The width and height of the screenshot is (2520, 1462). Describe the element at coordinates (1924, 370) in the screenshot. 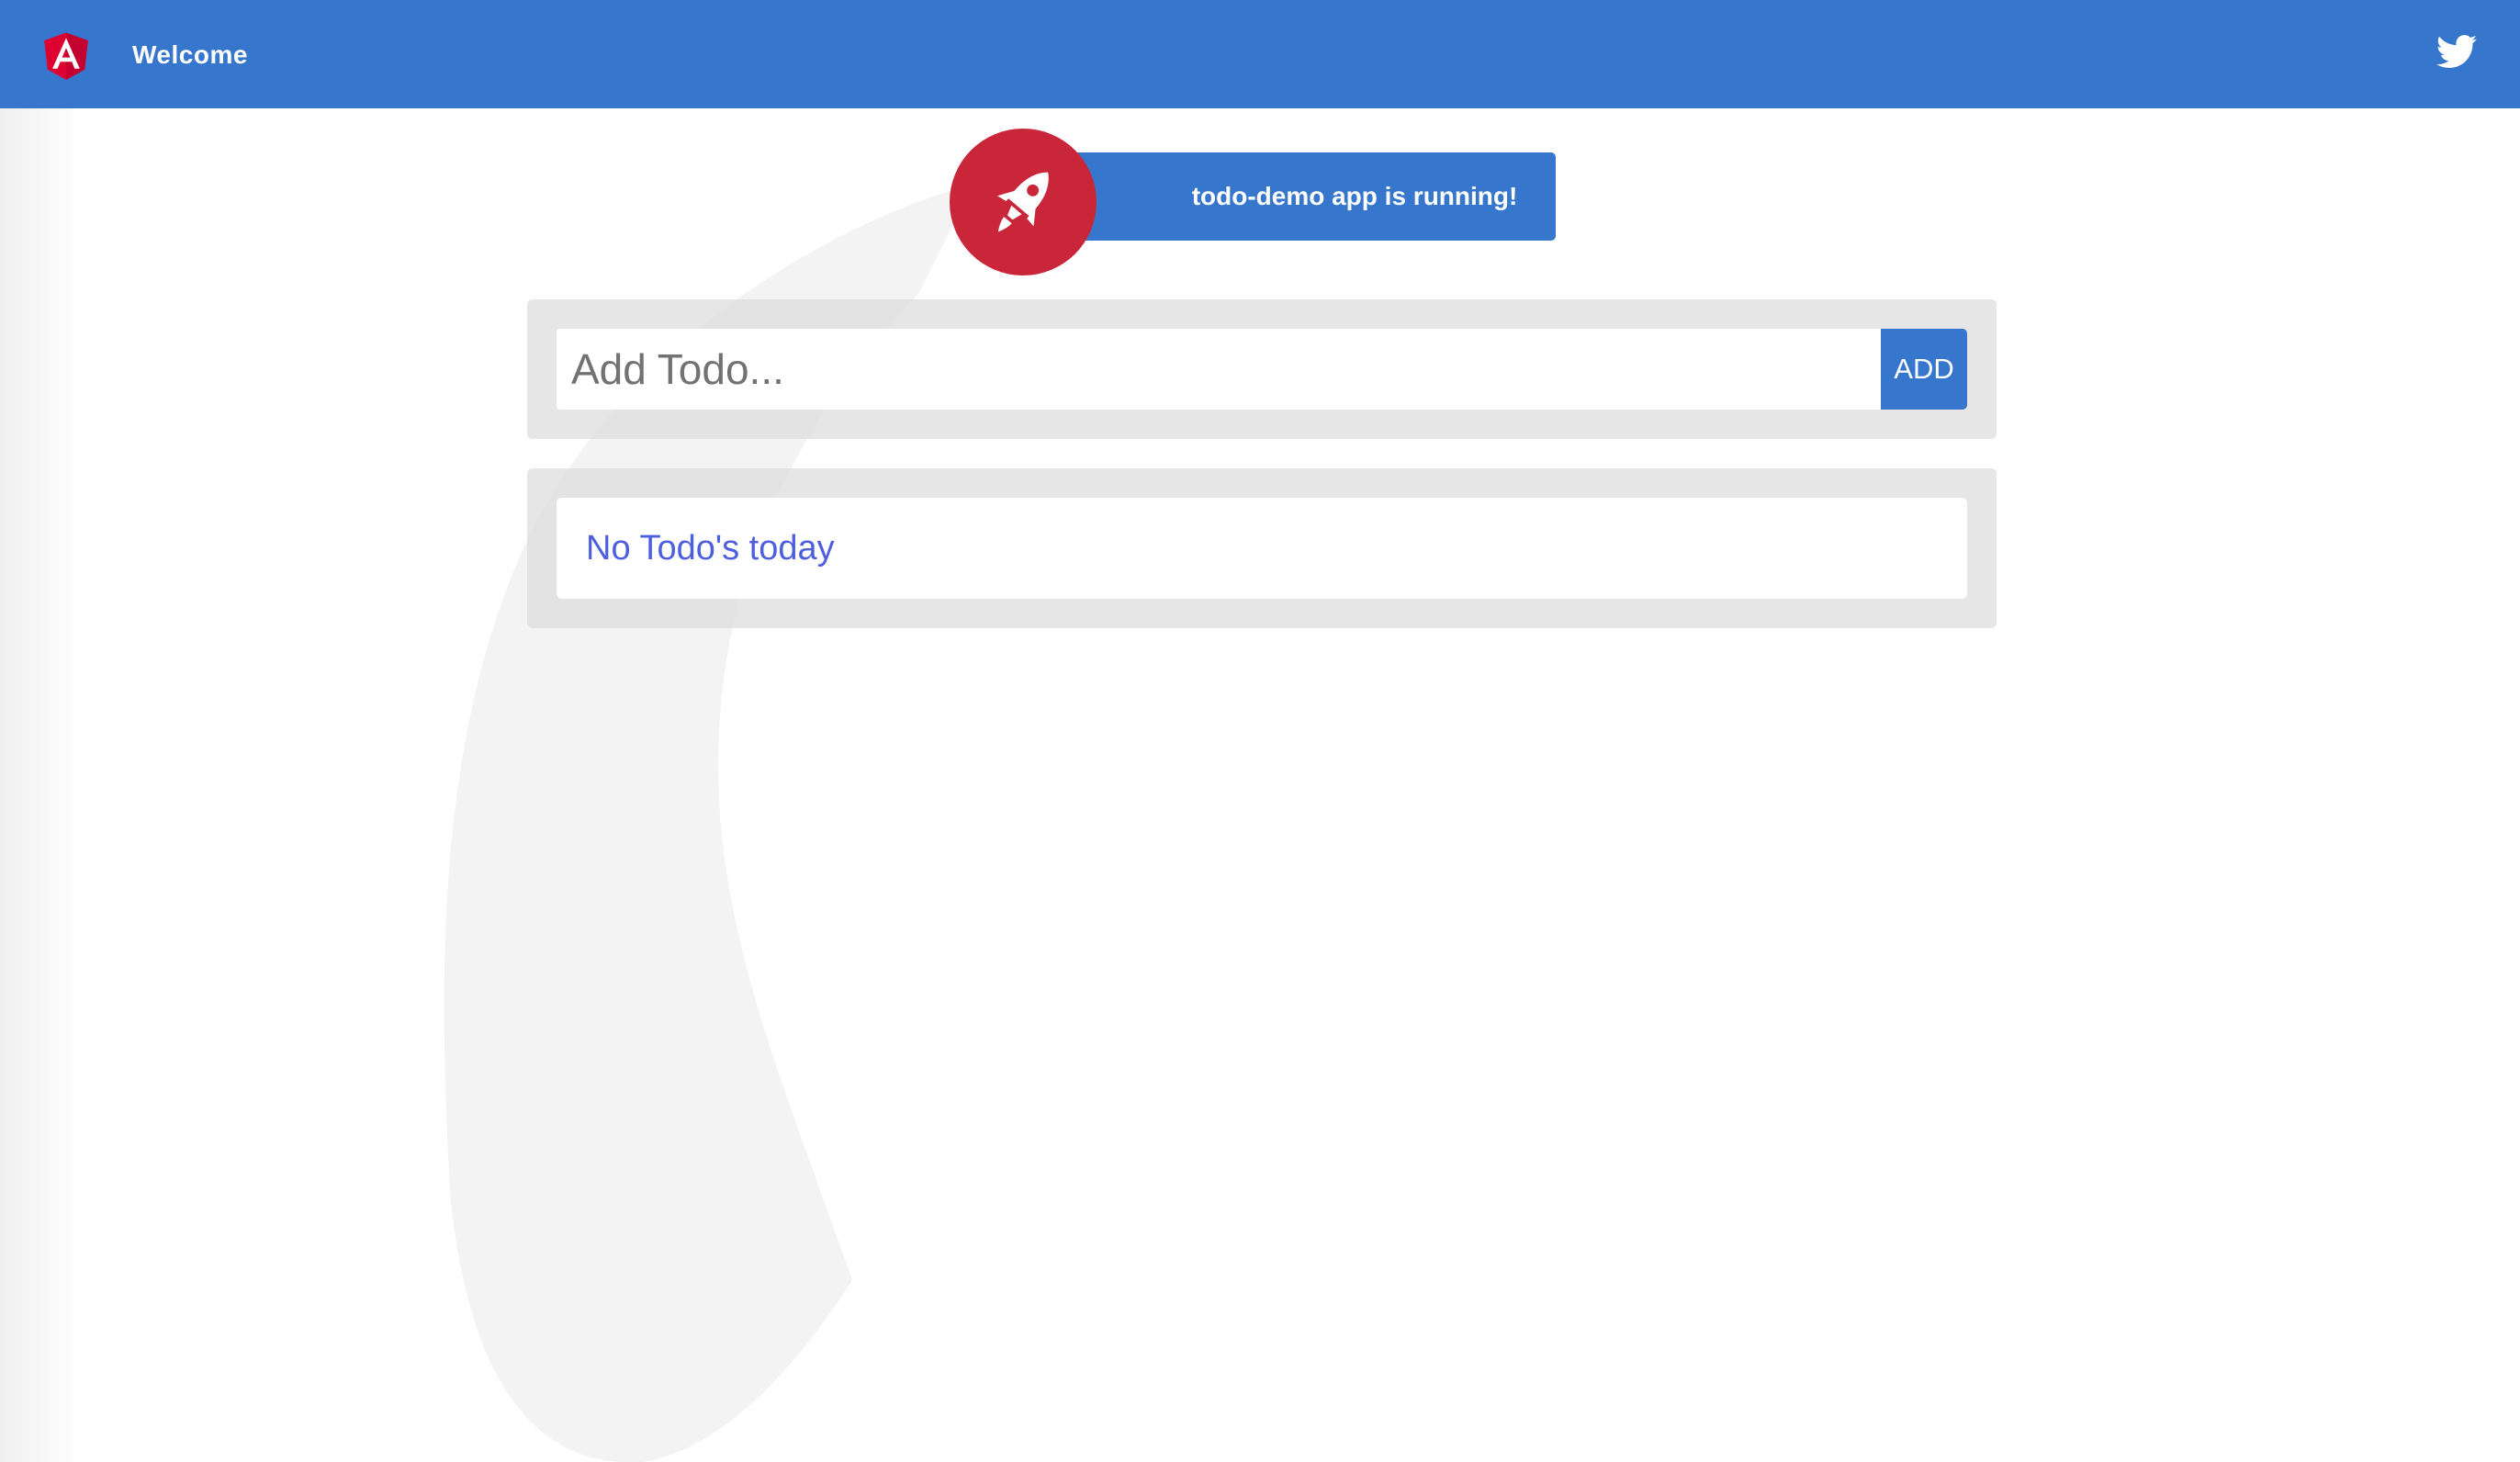

I see `add-todo-button: ADD` at that location.